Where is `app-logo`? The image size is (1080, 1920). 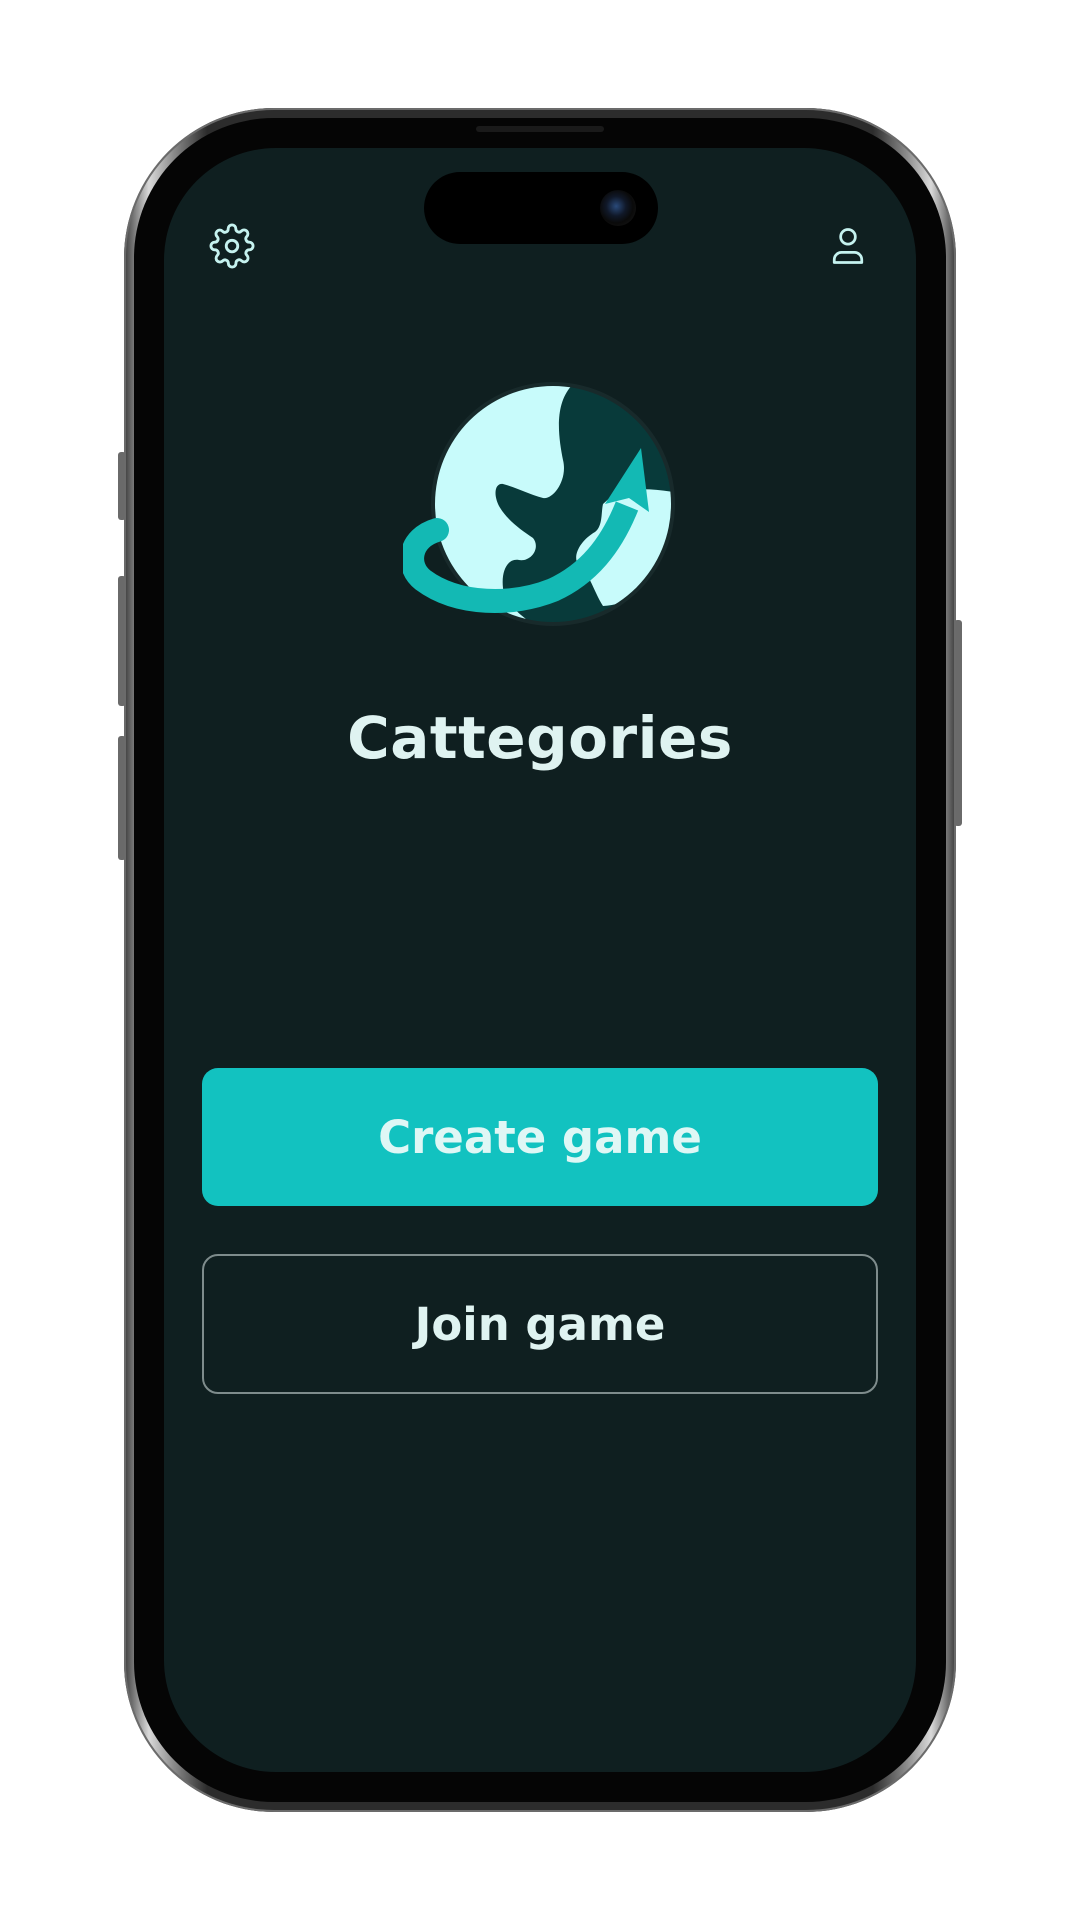 app-logo is located at coordinates (538, 505).